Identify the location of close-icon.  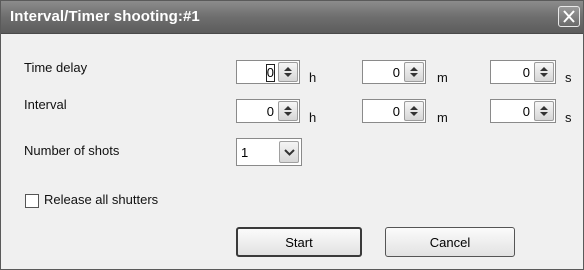
(569, 16).